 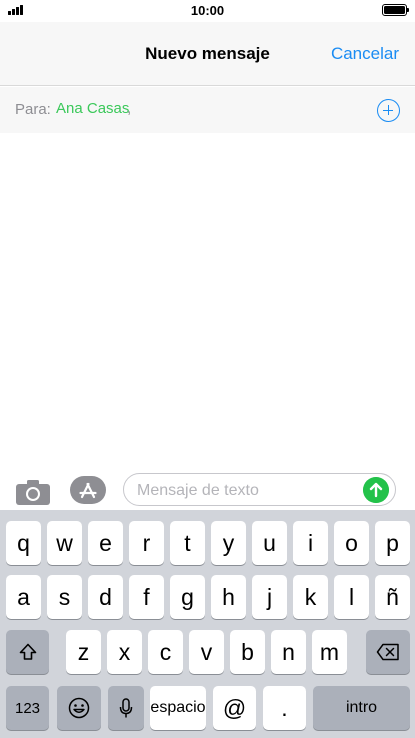 I want to click on key-k: k, so click(x=310, y=597).